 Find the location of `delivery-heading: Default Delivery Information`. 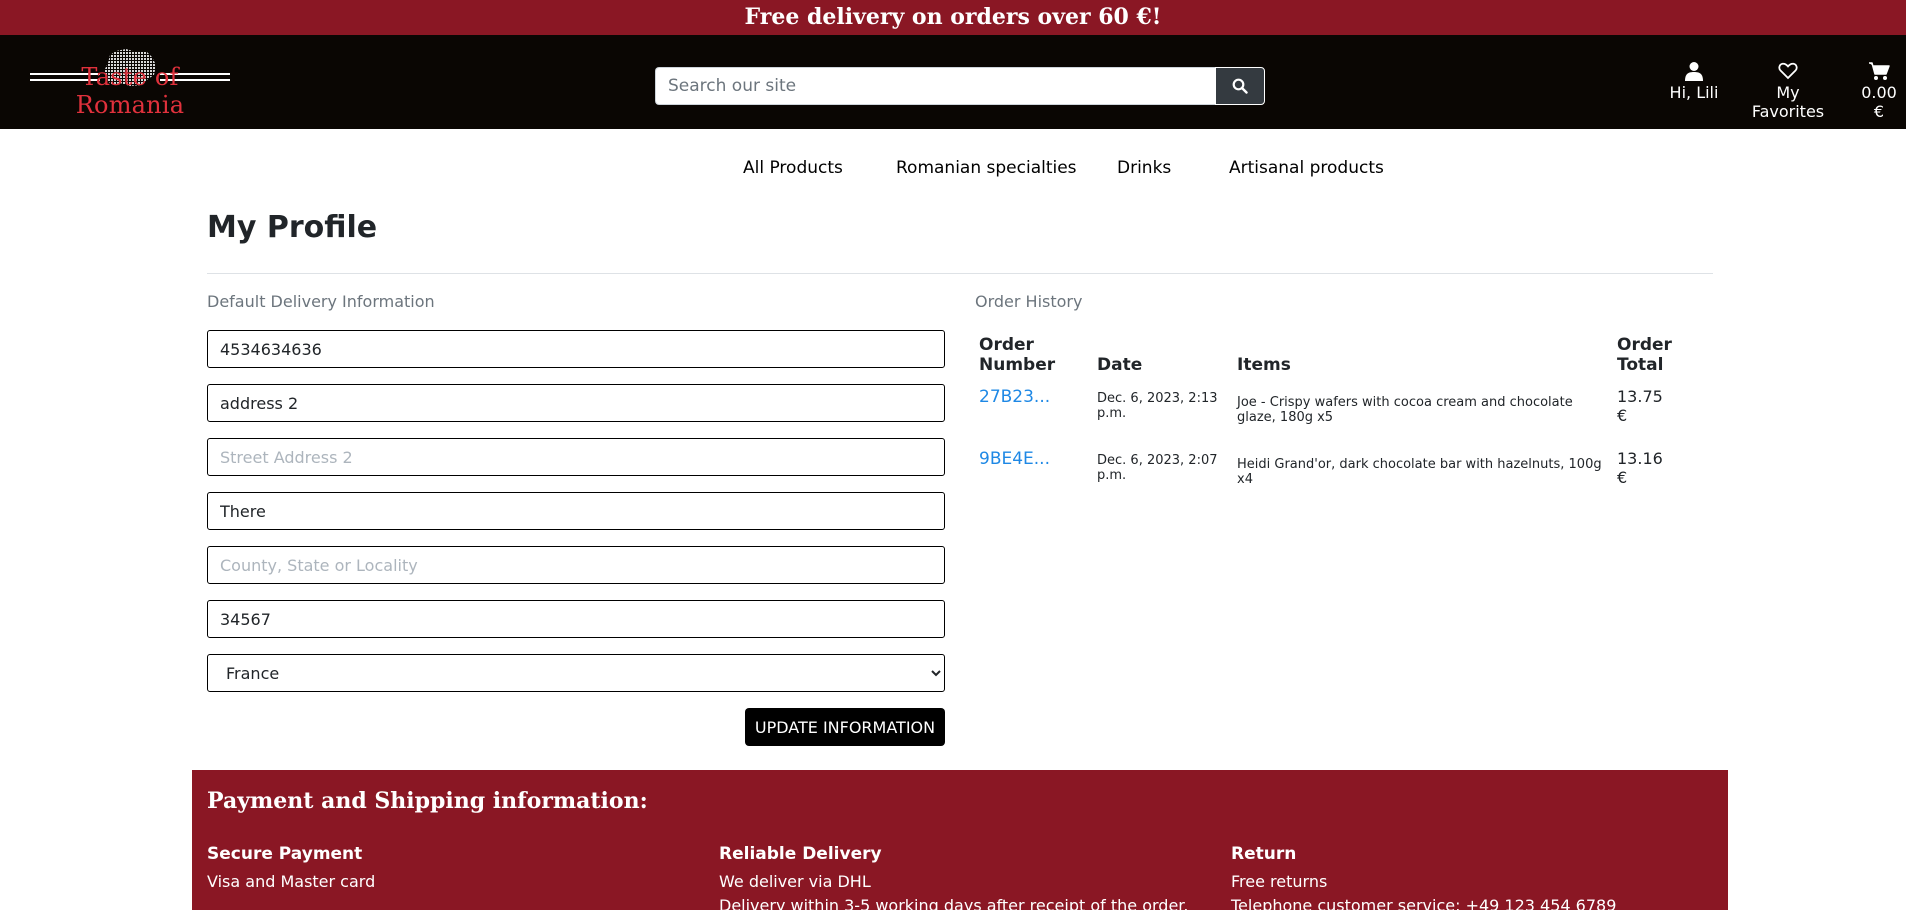

delivery-heading: Default Delivery Information is located at coordinates (321, 301).